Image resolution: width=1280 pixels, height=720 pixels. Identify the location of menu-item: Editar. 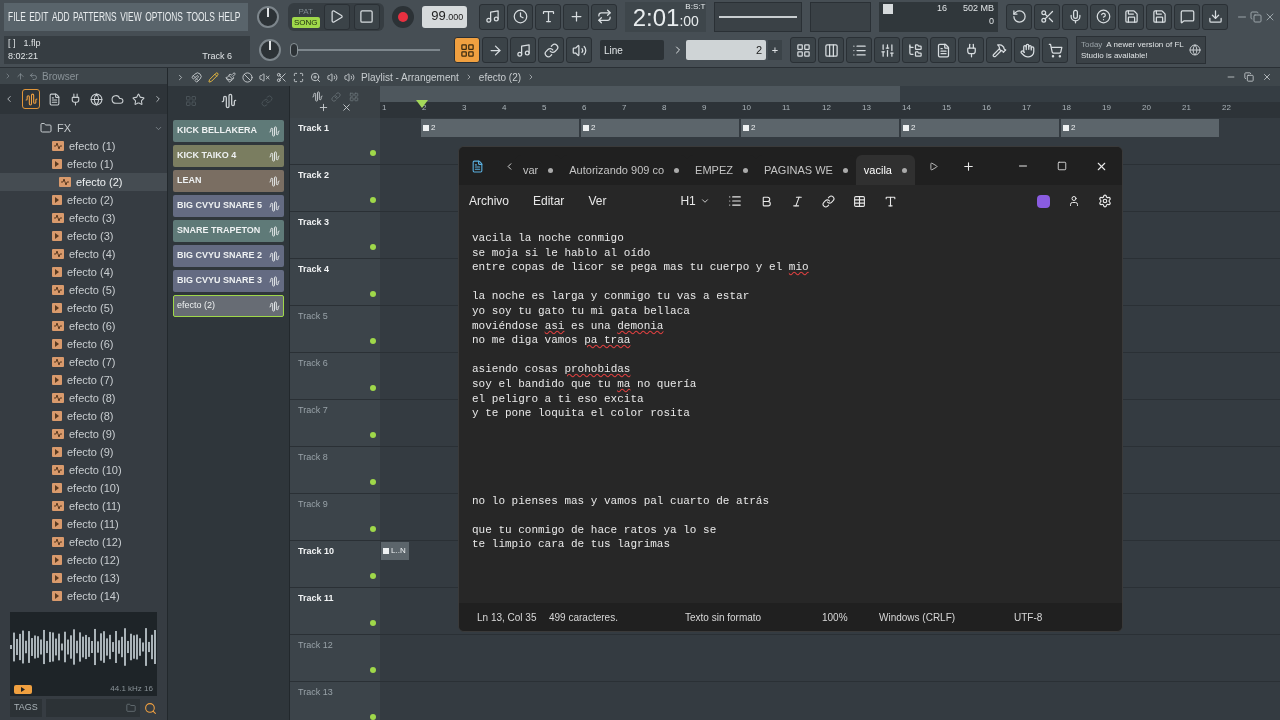
(549, 201).